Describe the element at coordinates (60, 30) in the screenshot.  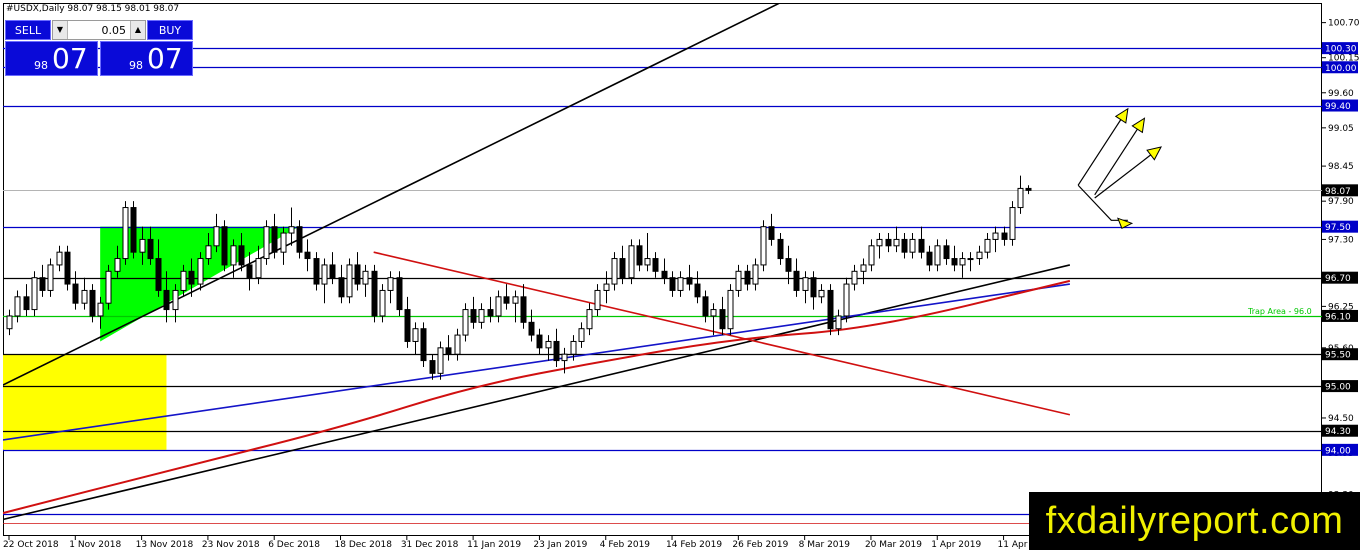
I see `lot-decrease-icon: ▼` at that location.